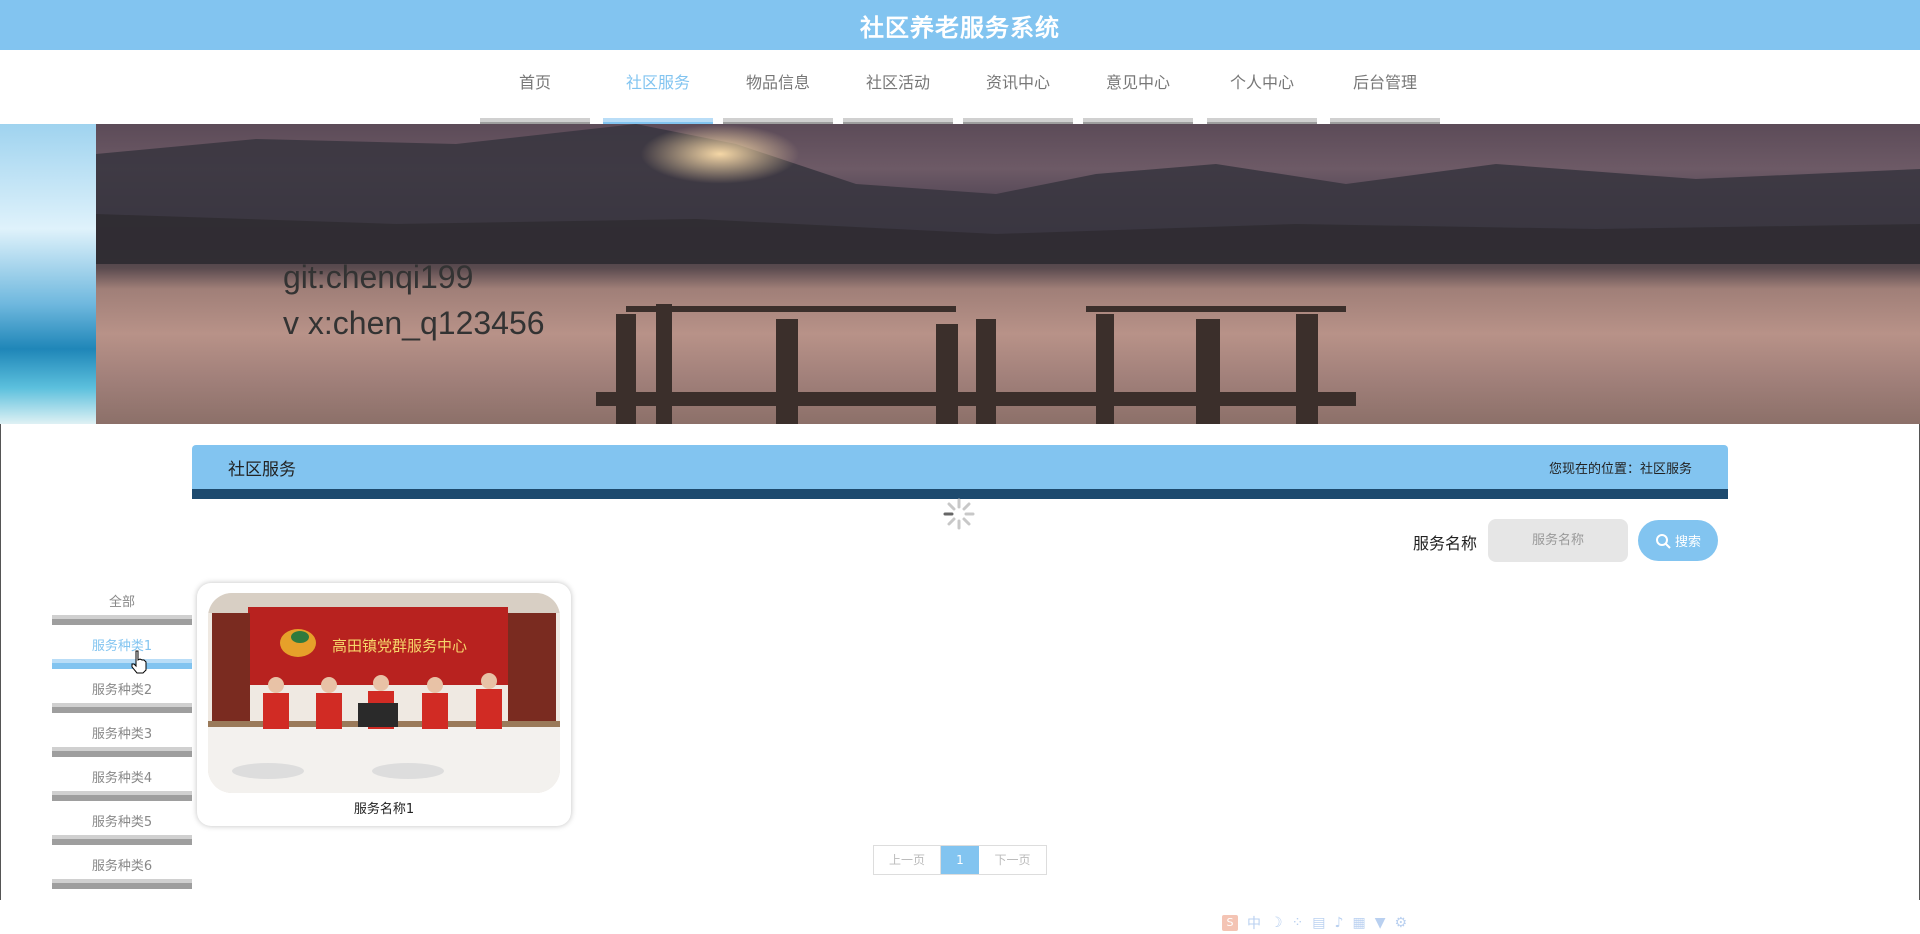 Image resolution: width=1920 pixels, height=934 pixels. Describe the element at coordinates (121, 602) in the screenshot. I see `category-label: 全部` at that location.